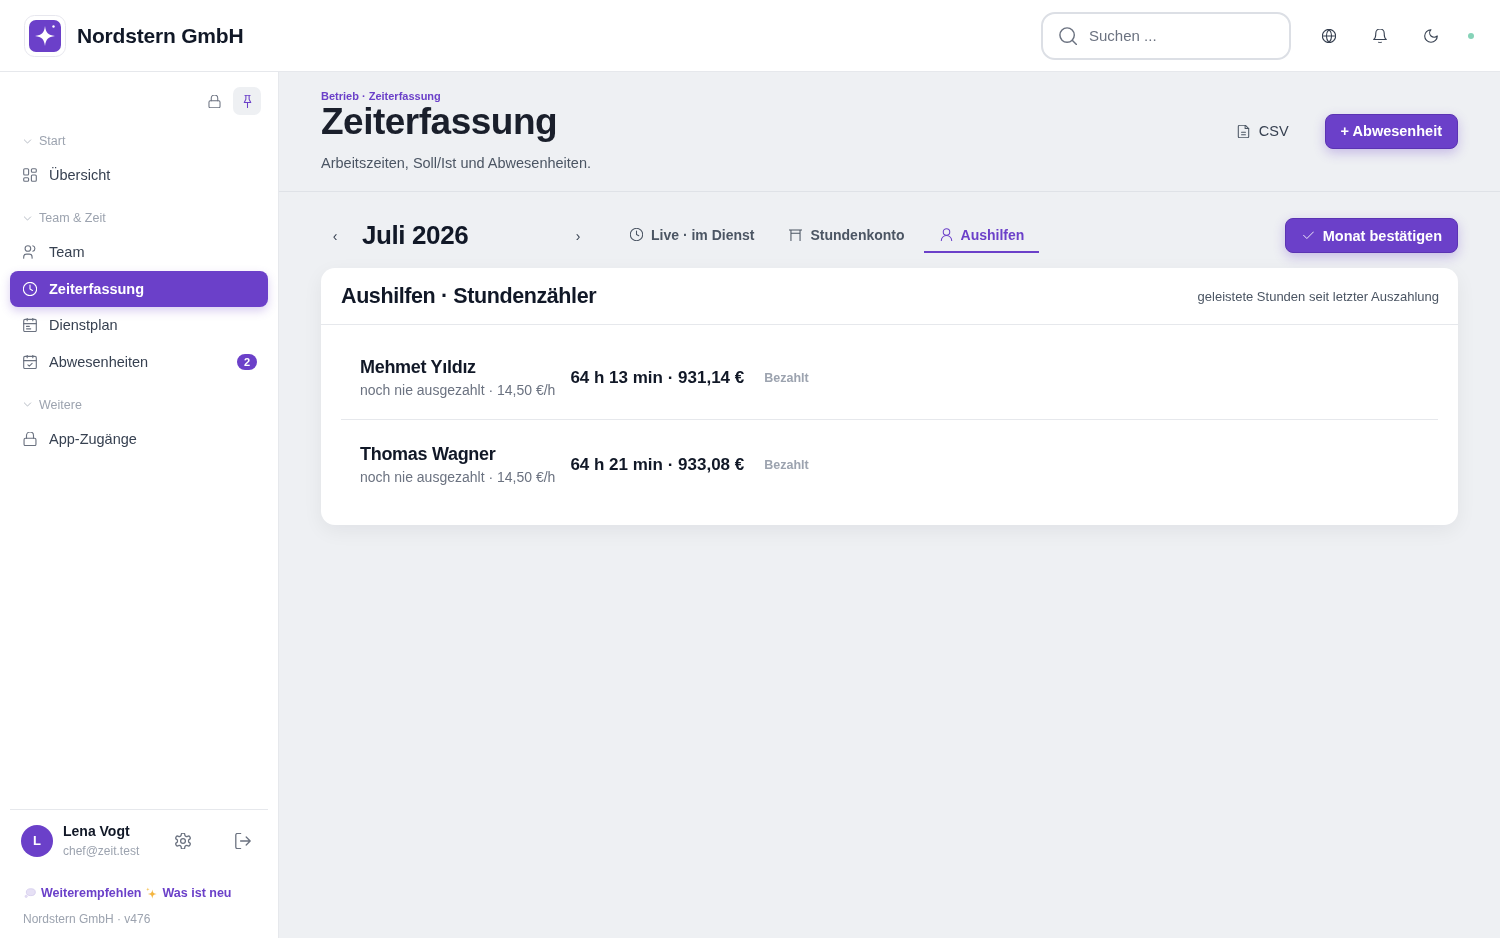  Describe the element at coordinates (30, 361) in the screenshot. I see `calendar-check-icon` at that location.